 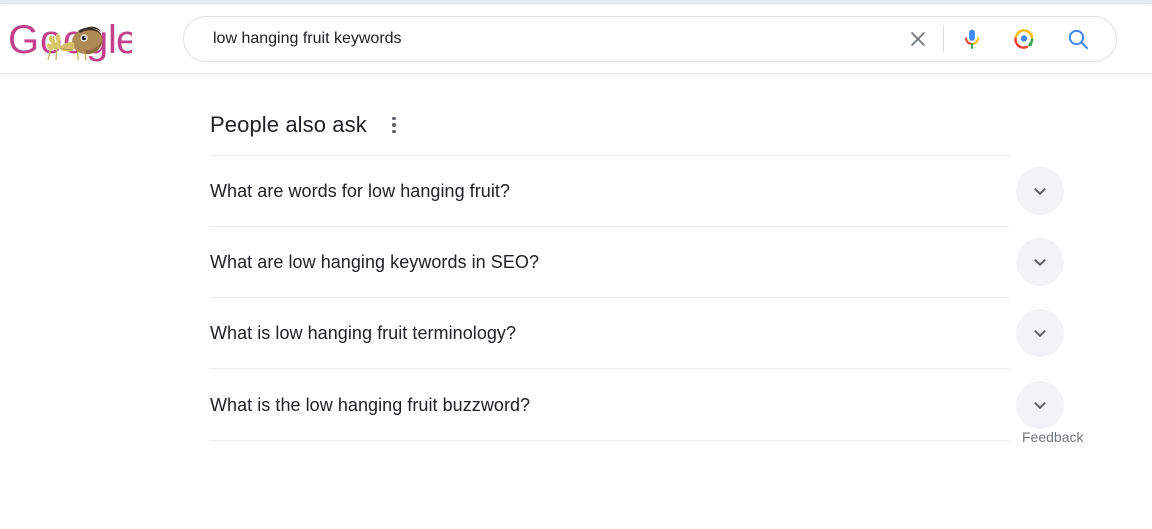 I want to click on google-lens-icon, so click(x=1024, y=39).